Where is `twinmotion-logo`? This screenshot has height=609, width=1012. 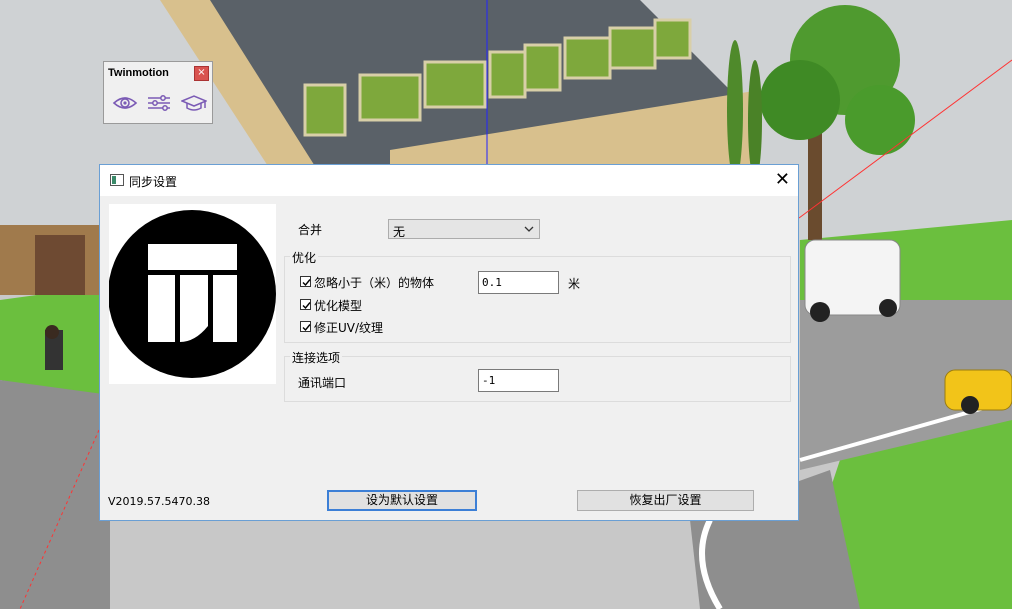 twinmotion-logo is located at coordinates (192, 294).